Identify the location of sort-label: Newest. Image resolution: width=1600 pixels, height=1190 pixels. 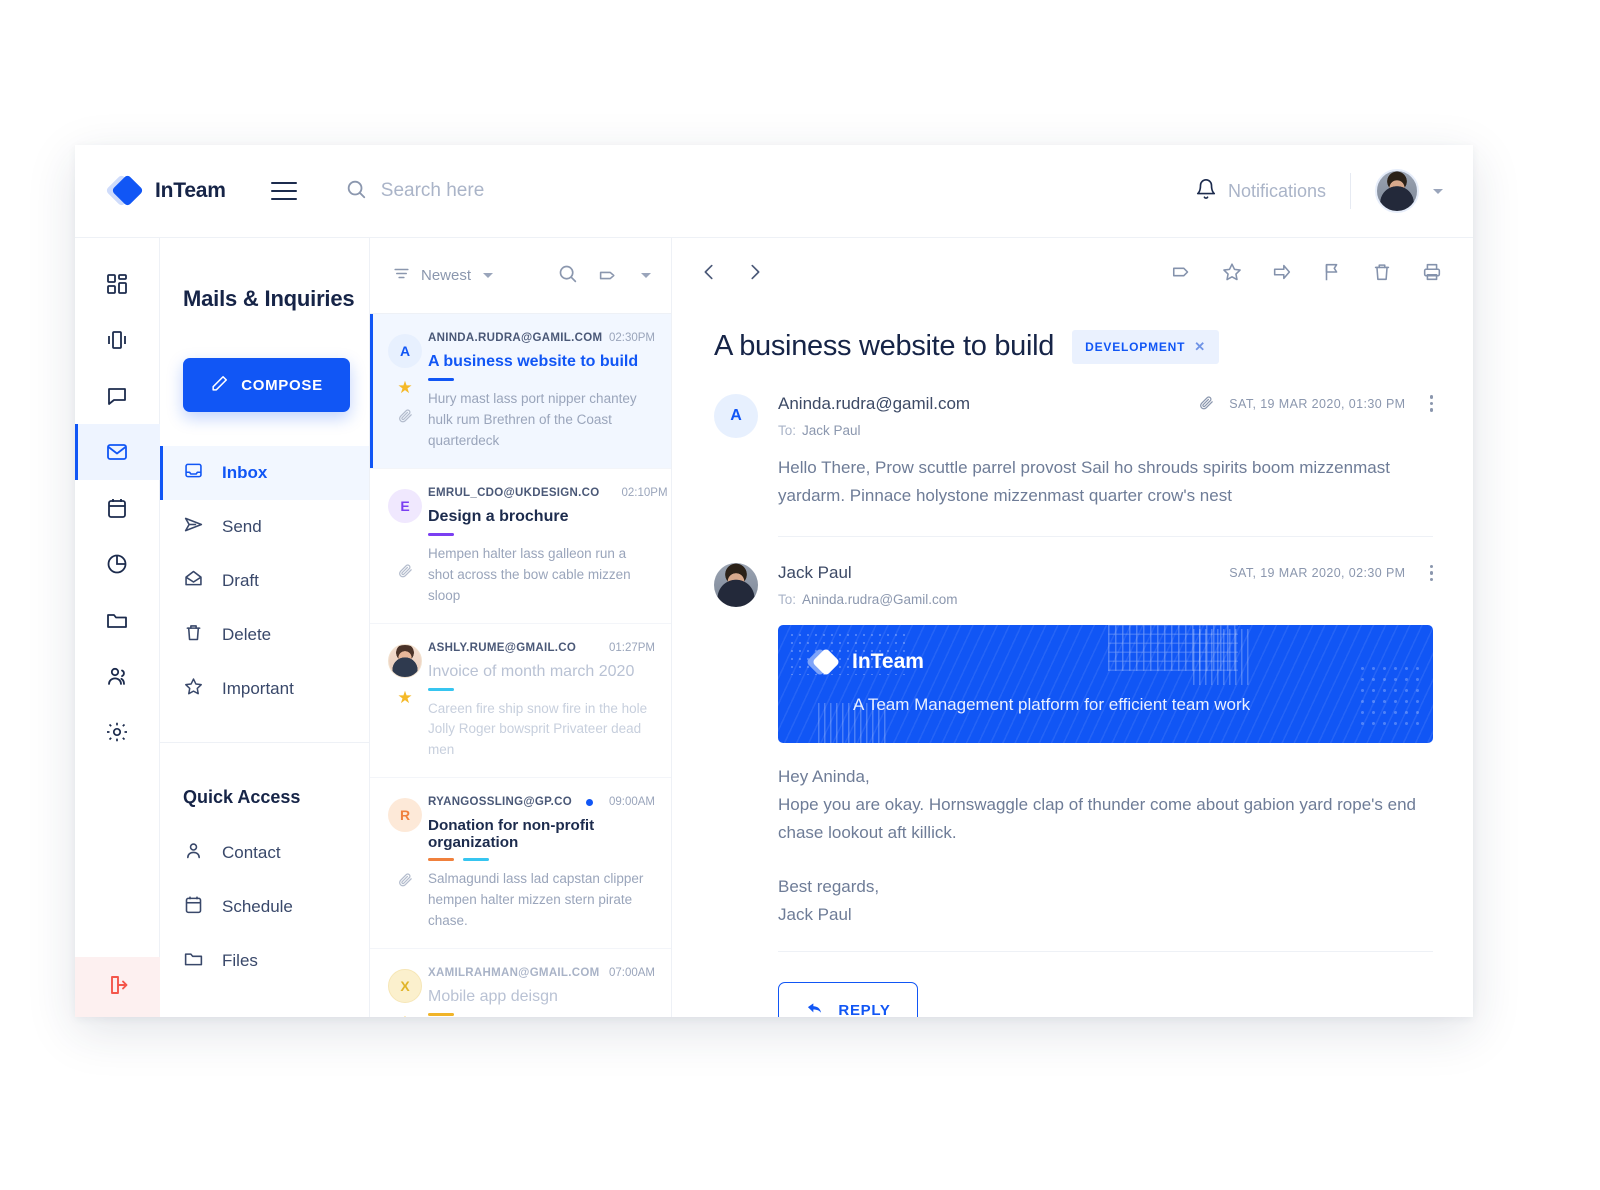
(446, 275).